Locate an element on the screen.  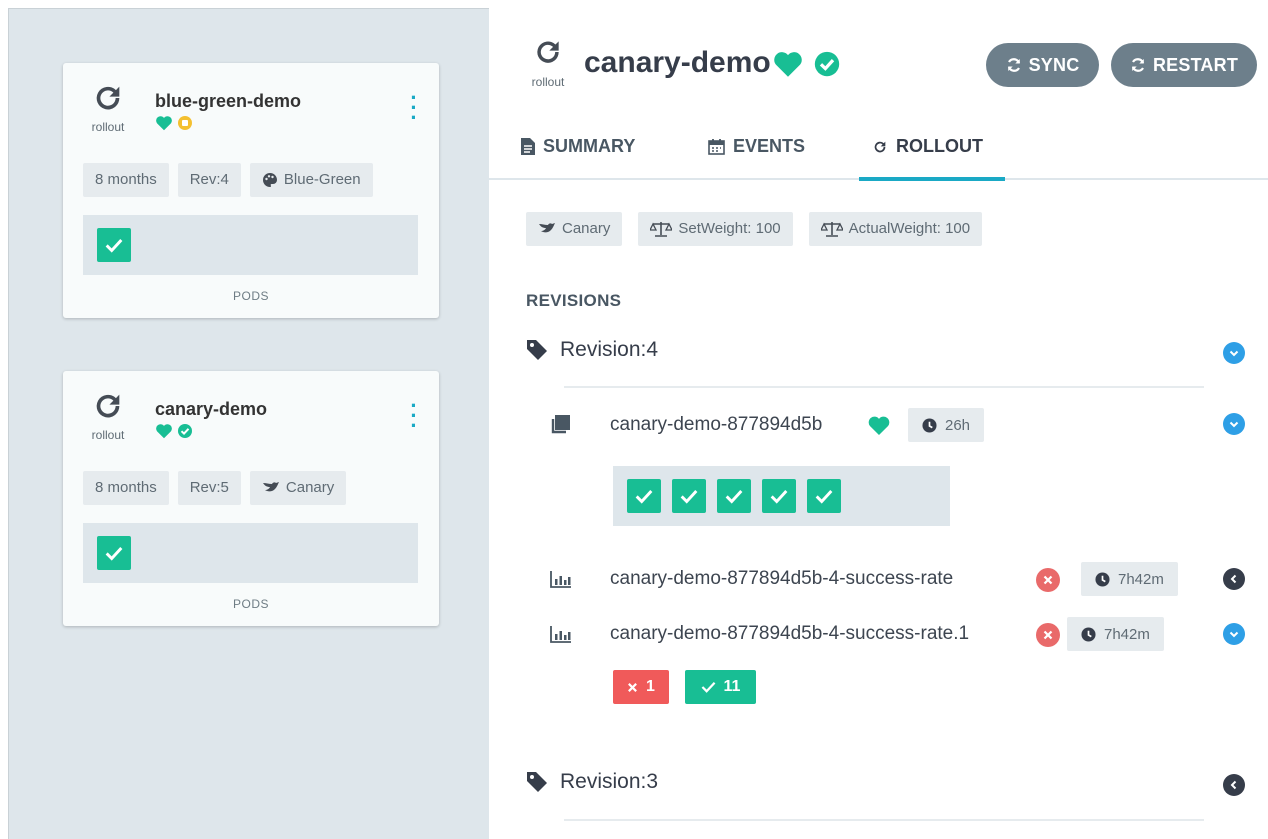
actual-weight-label: ActualWeight: 100 is located at coordinates (909, 228).